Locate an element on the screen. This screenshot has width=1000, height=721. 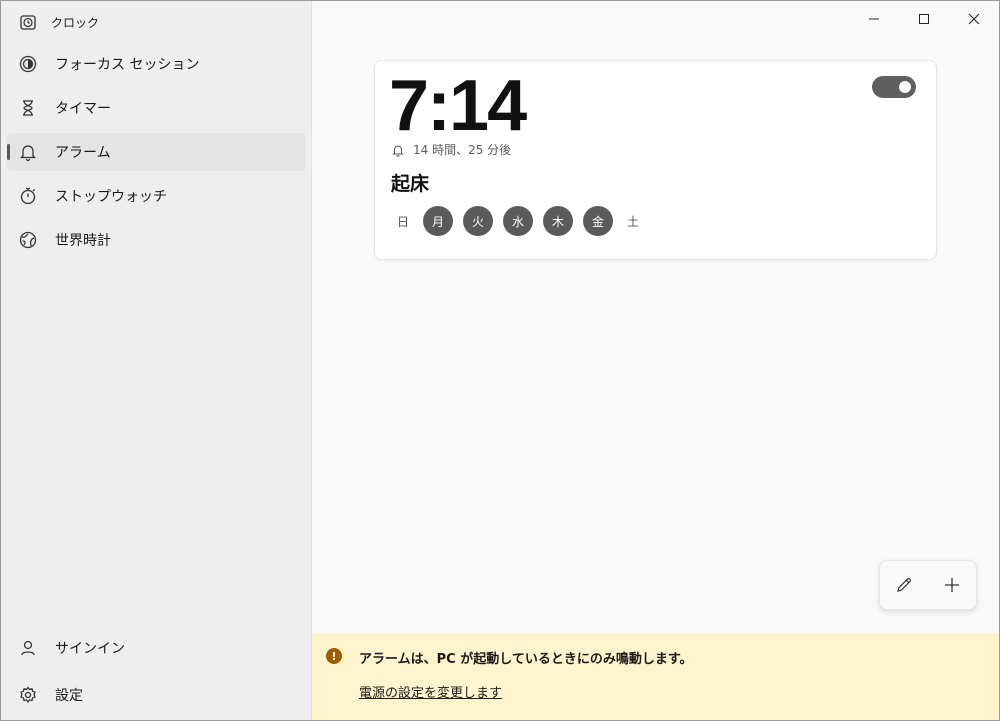
pencil-icon is located at coordinates (904, 585).